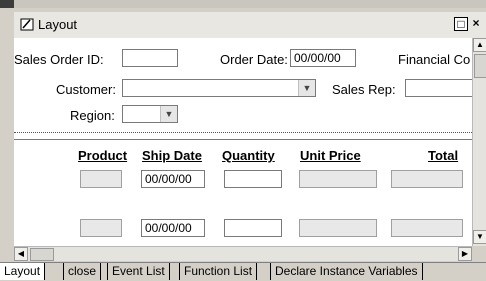 The width and height of the screenshot is (486, 281). What do you see at coordinates (42, 254) in the screenshot?
I see `horizontal-scroll-thumb` at bounding box center [42, 254].